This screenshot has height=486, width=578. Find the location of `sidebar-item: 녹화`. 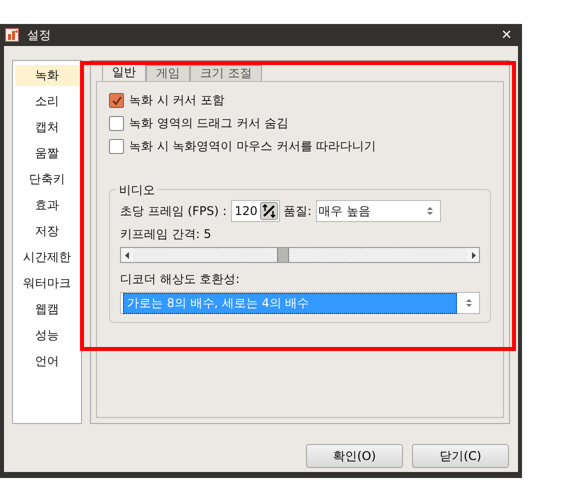

sidebar-item: 녹화 is located at coordinates (47, 75).